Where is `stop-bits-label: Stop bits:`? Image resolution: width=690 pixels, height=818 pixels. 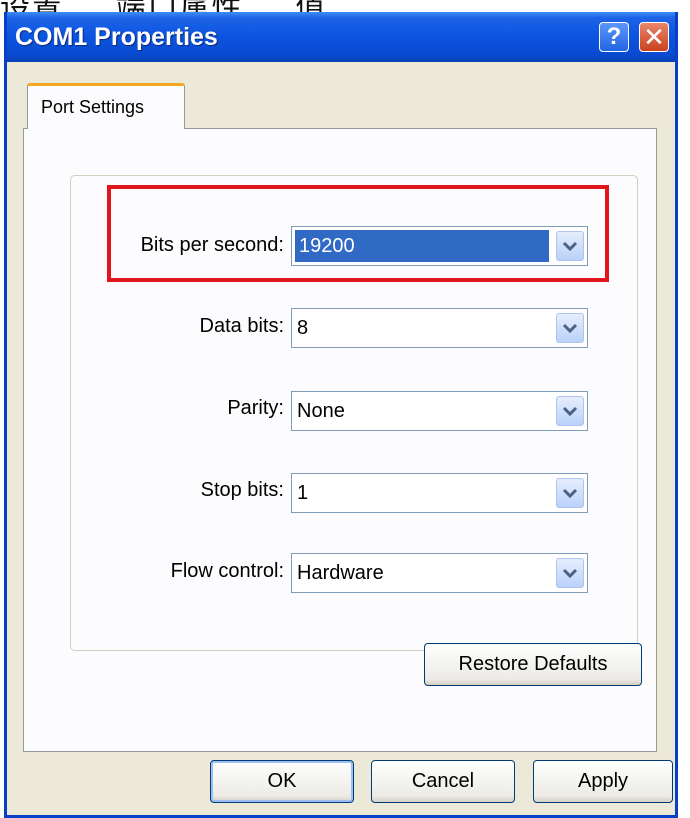
stop-bits-label: Stop bits: is located at coordinates (242, 490).